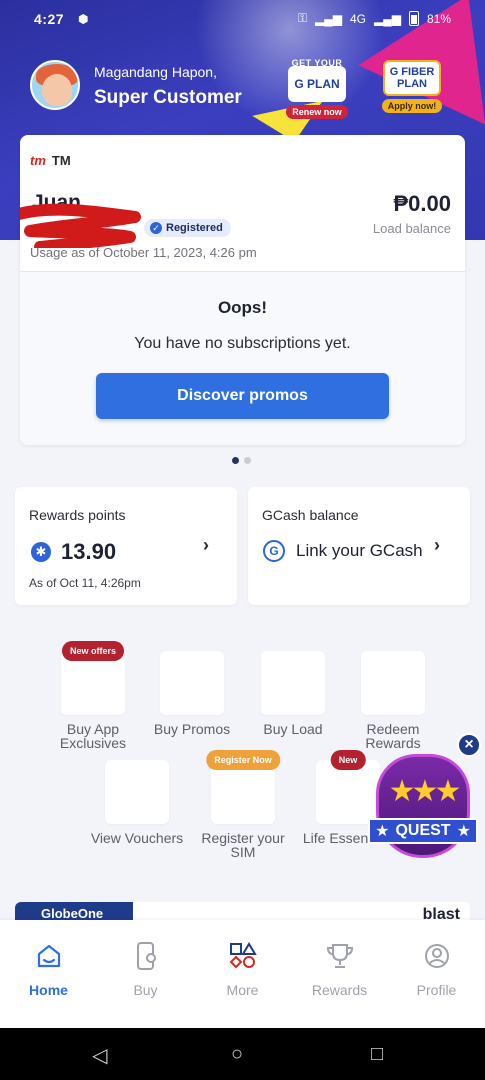 The height and width of the screenshot is (1080, 485). Describe the element at coordinates (99, 1055) in the screenshot. I see `back-icon: ◁` at that location.